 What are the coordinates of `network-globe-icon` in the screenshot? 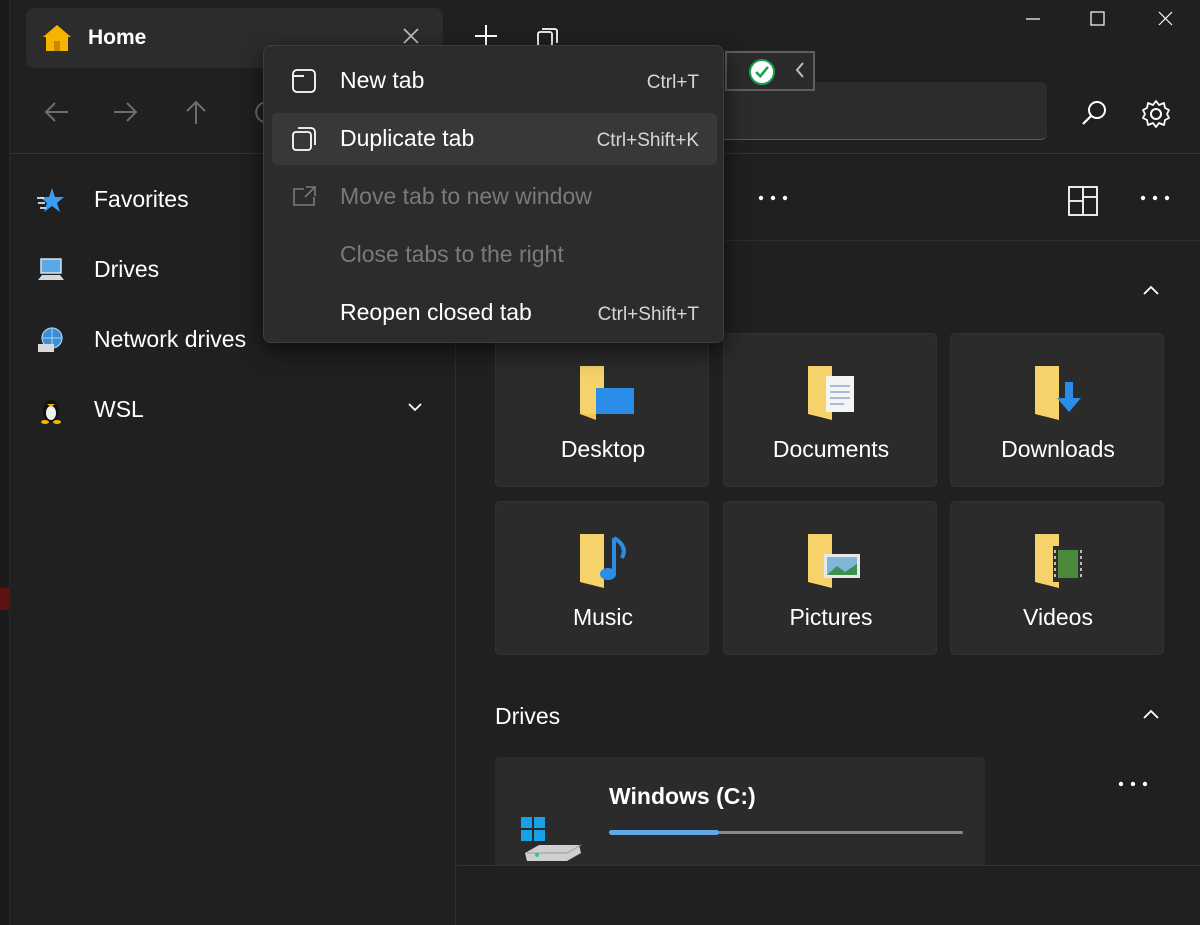 It's located at (50, 339).